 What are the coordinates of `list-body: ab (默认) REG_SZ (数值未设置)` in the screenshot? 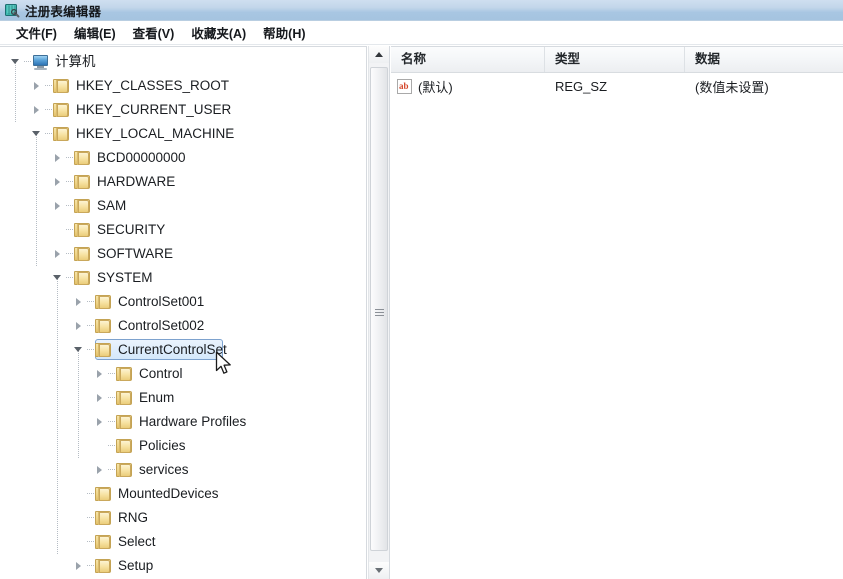 It's located at (617, 86).